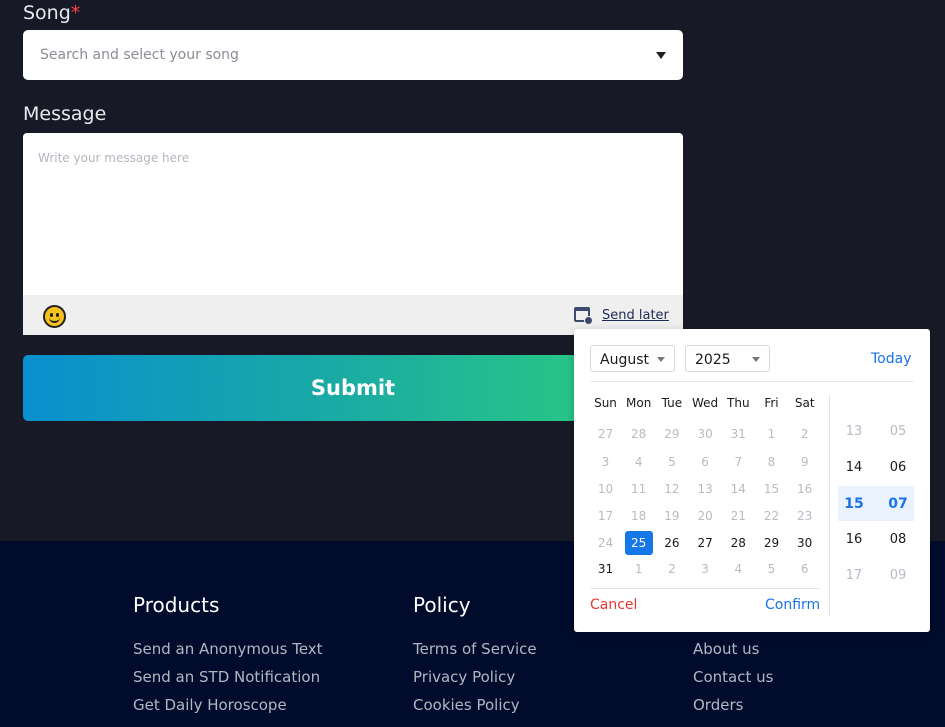 Image resolution: width=945 pixels, height=727 pixels. What do you see at coordinates (854, 504) in the screenshot?
I see `hour-option: 15` at bounding box center [854, 504].